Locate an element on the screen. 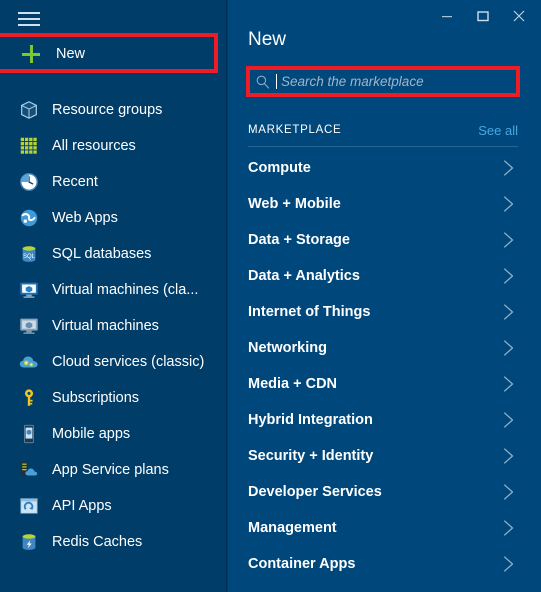 The height and width of the screenshot is (592, 541). marketplace-item-networking: Networking is located at coordinates (383, 348).